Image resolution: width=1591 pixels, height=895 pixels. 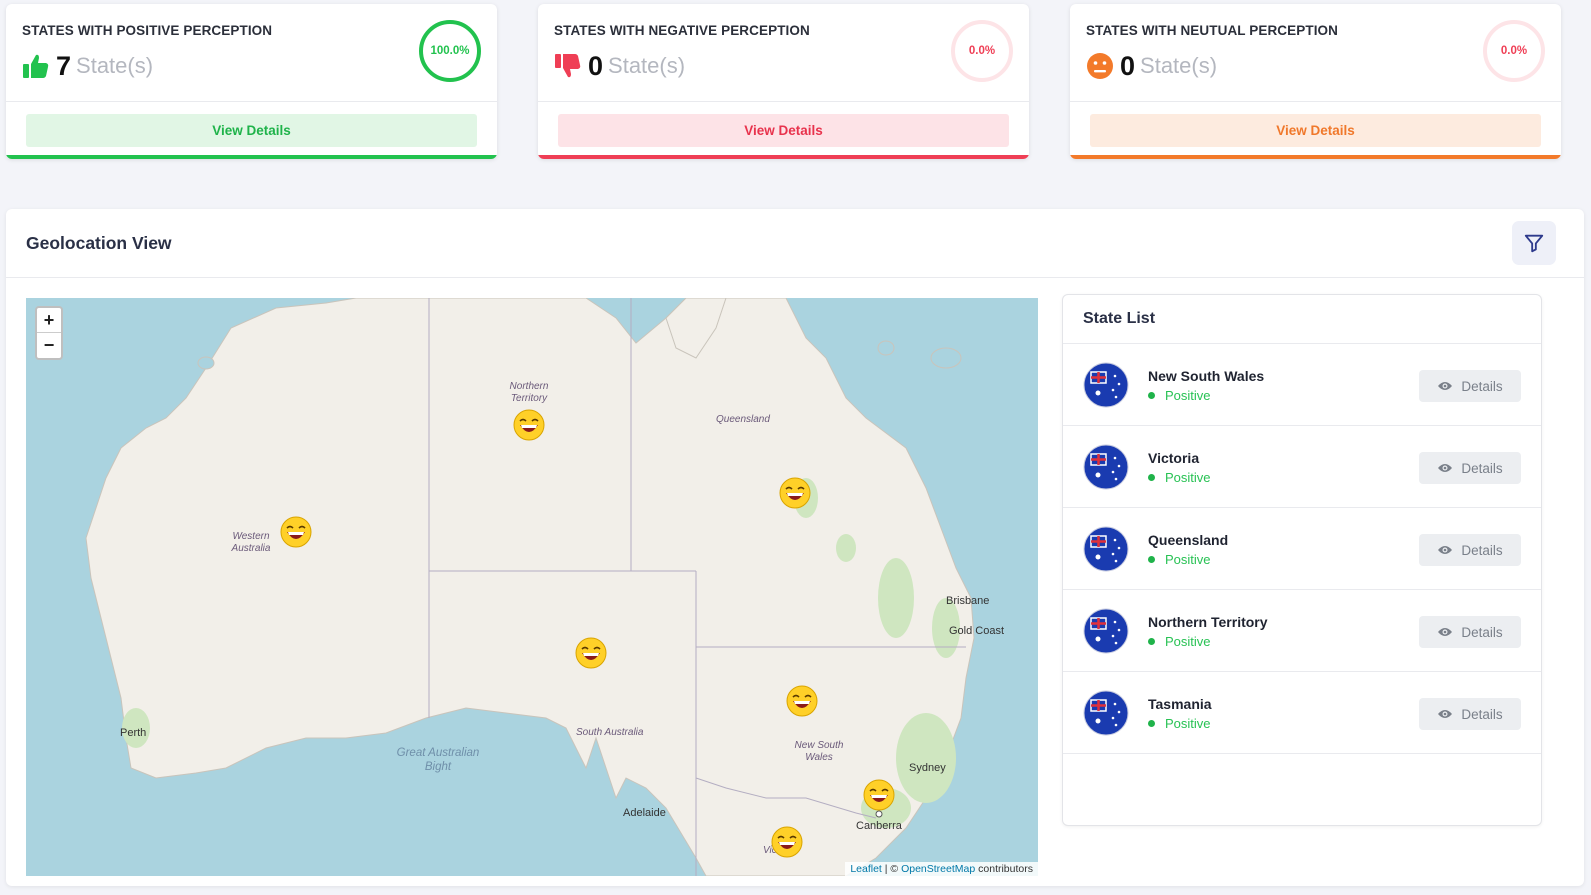 I want to click on percent-label: 0.0%, so click(x=1514, y=51).